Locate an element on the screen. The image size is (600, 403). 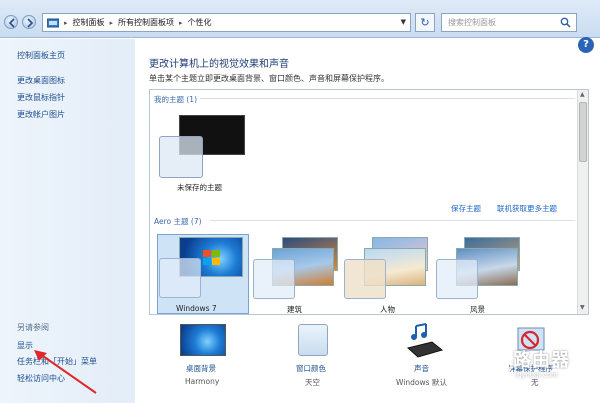
window-color-value: 天空 is located at coordinates (312, 382).